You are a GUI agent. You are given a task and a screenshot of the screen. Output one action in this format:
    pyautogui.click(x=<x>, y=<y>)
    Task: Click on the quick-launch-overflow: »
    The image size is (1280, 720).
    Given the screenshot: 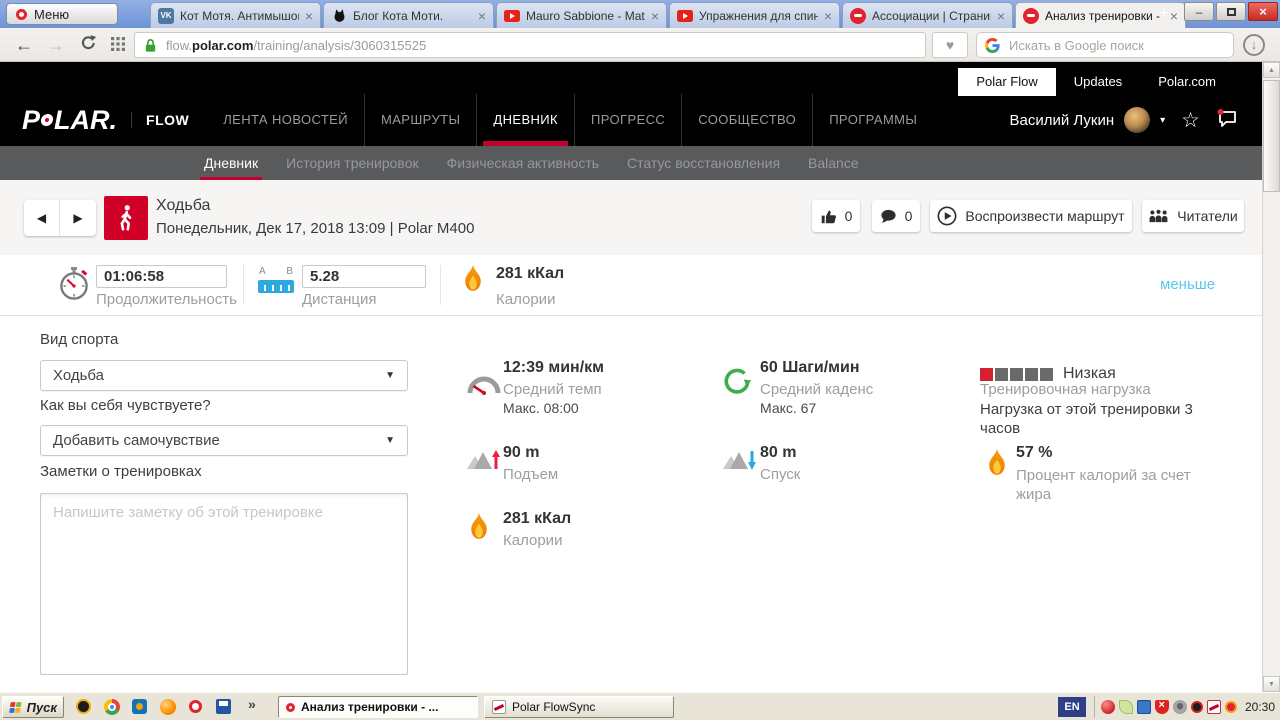 What is the action you would take?
    pyautogui.click(x=252, y=704)
    